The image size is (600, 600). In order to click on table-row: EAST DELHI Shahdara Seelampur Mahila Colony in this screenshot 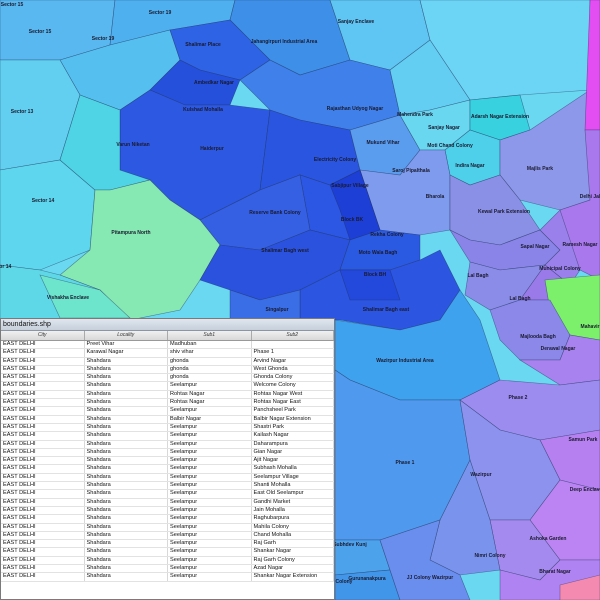, I will do `click(167, 527)`.